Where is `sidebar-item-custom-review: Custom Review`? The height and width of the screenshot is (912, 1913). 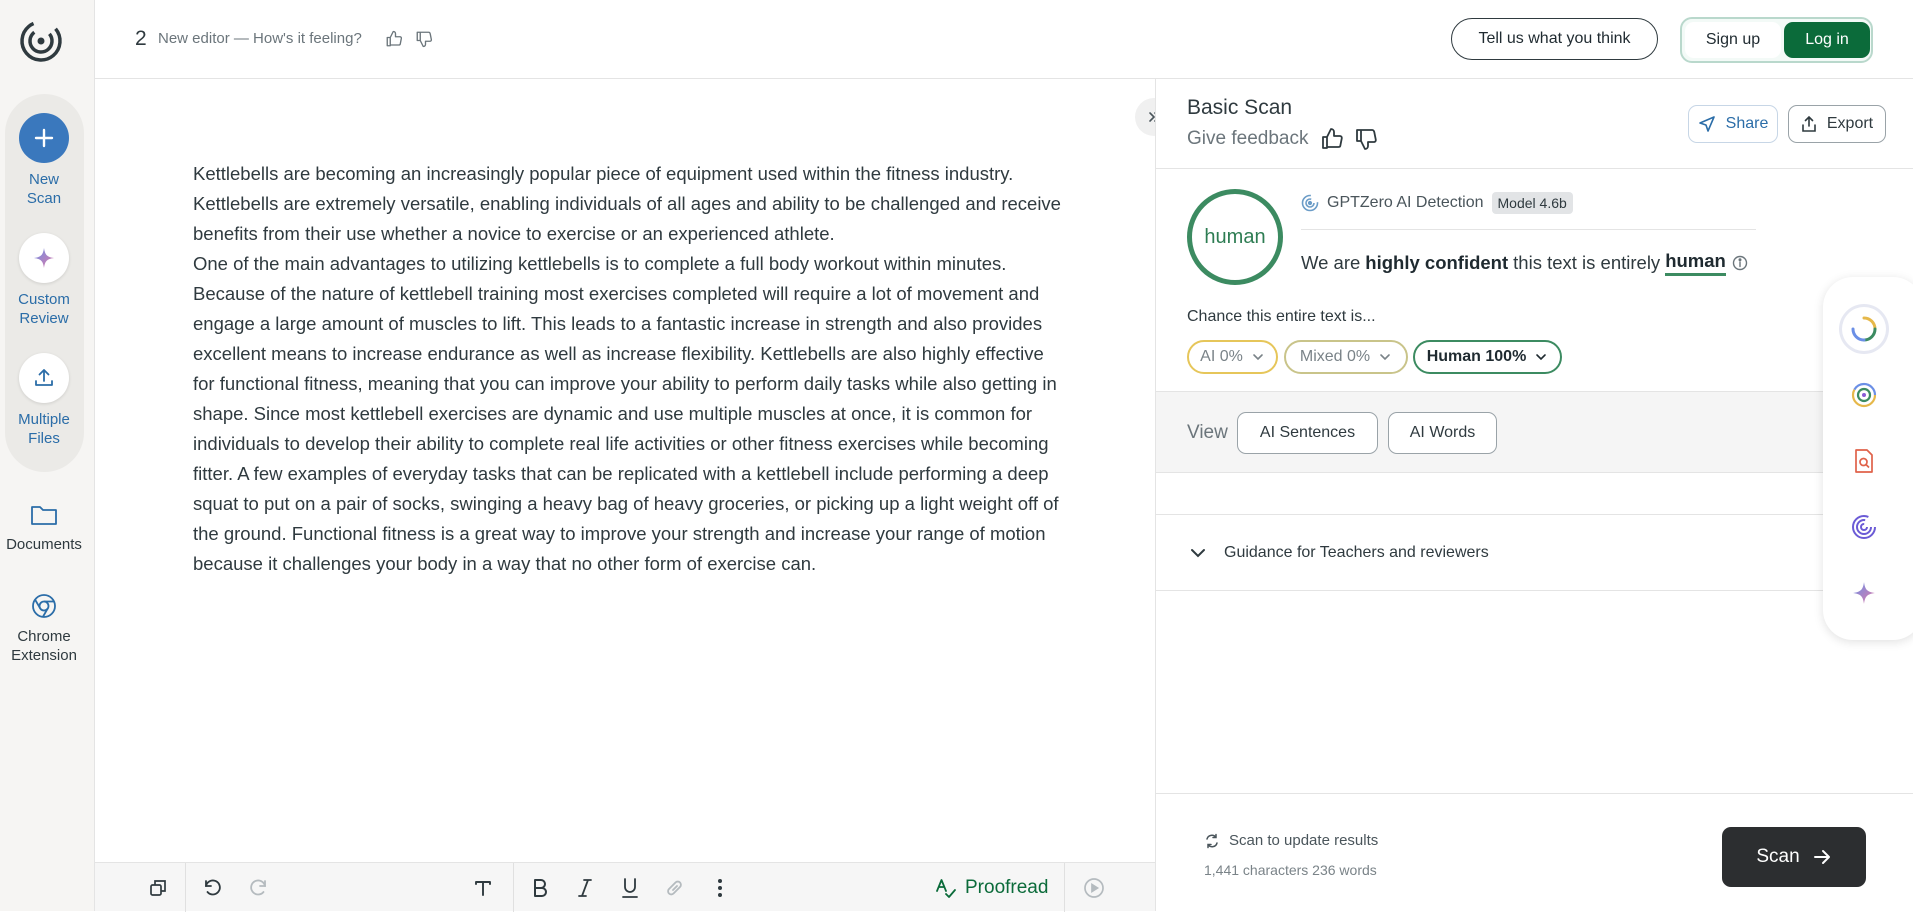
sidebar-item-custom-review: Custom Review is located at coordinates (44, 280).